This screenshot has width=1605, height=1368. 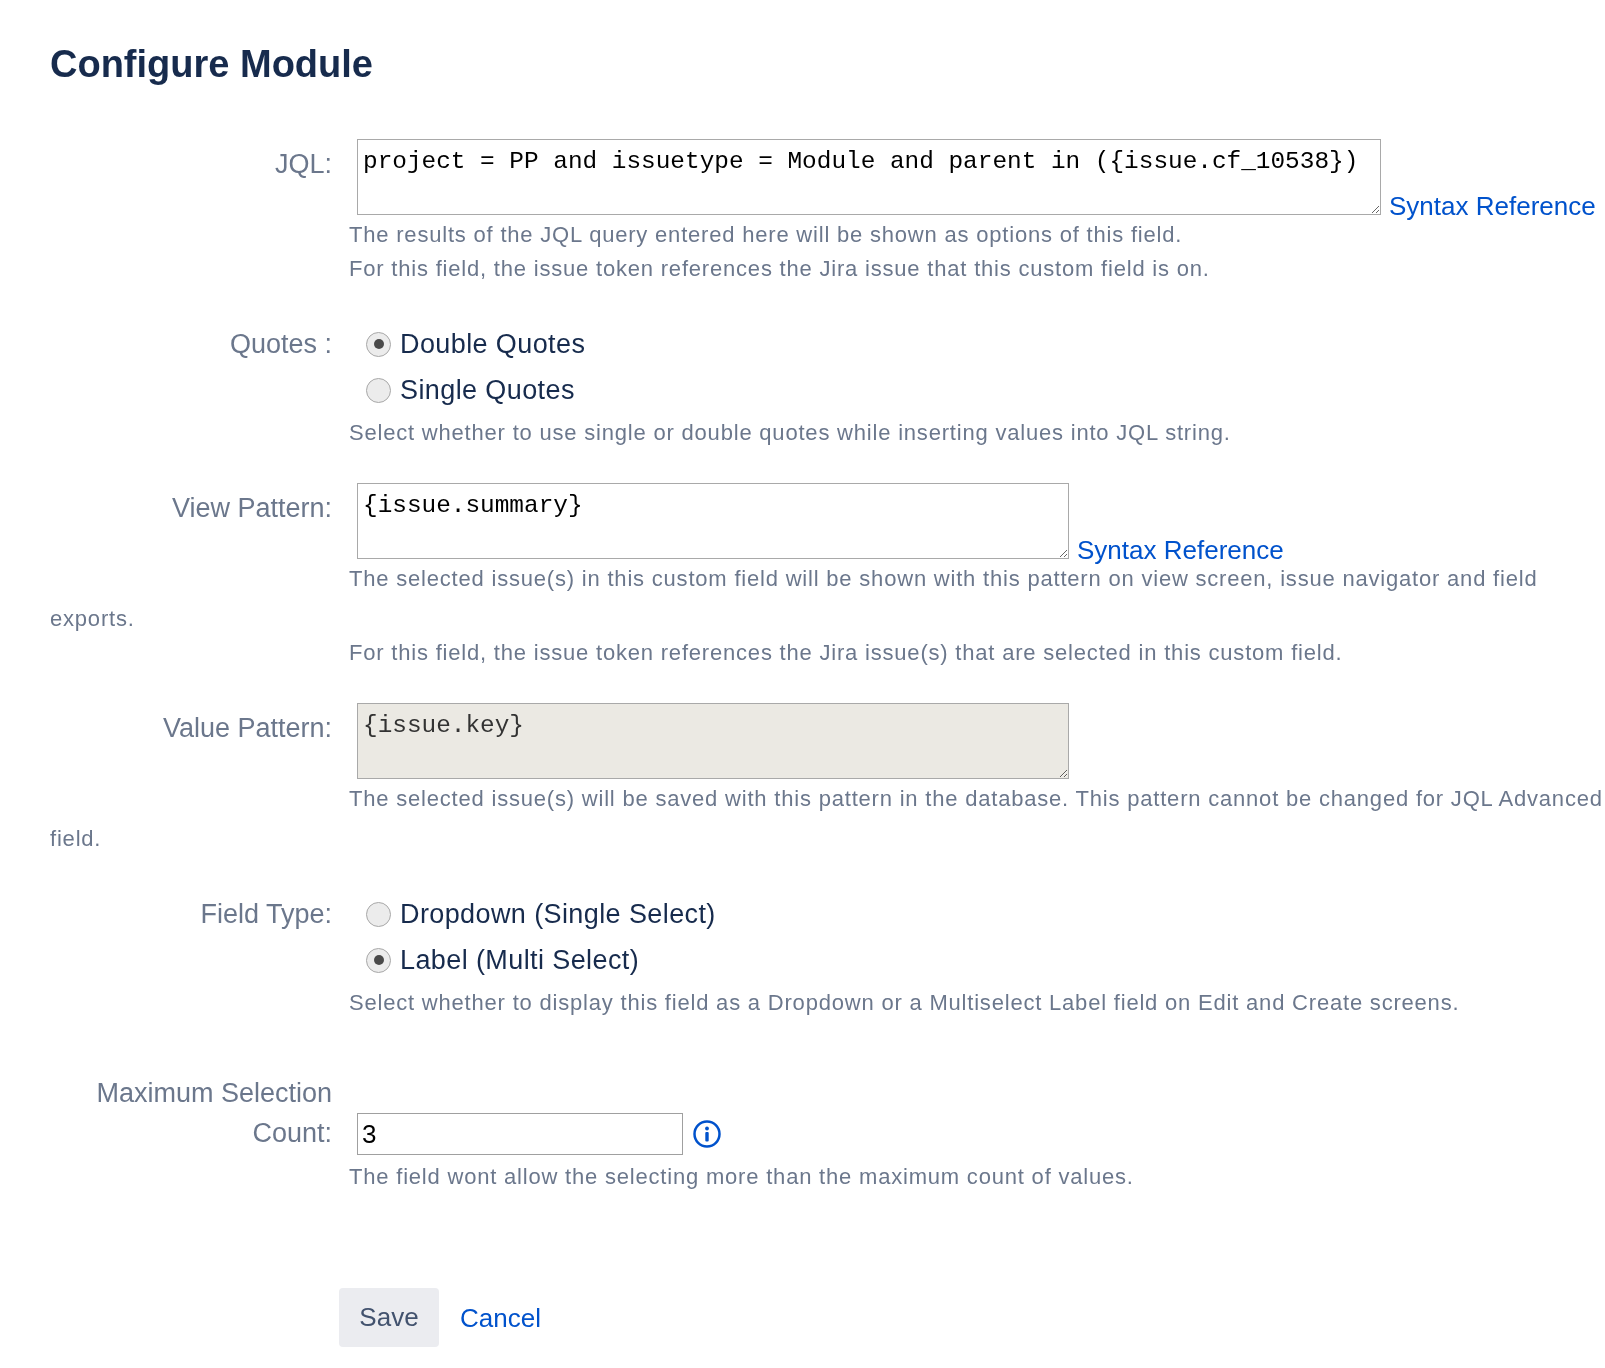 I want to click on option-label: Dropdown (Single Select), so click(x=558, y=914).